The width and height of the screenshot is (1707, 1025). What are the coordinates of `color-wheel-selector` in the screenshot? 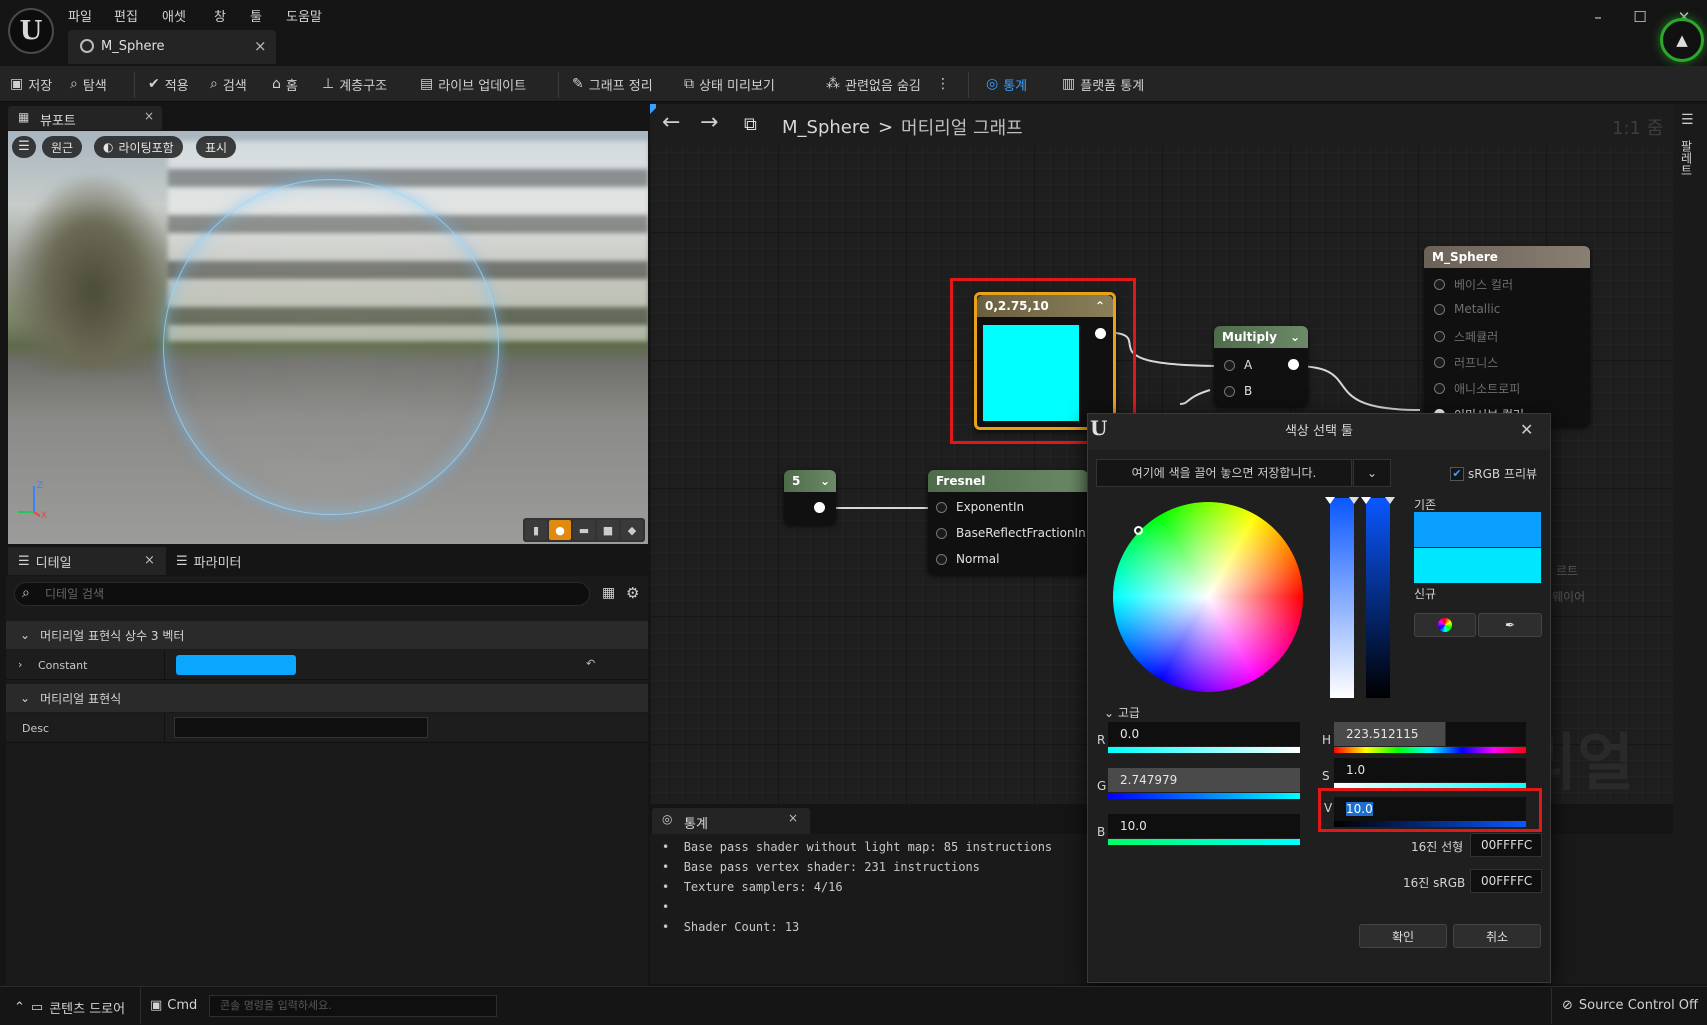 It's located at (1138, 530).